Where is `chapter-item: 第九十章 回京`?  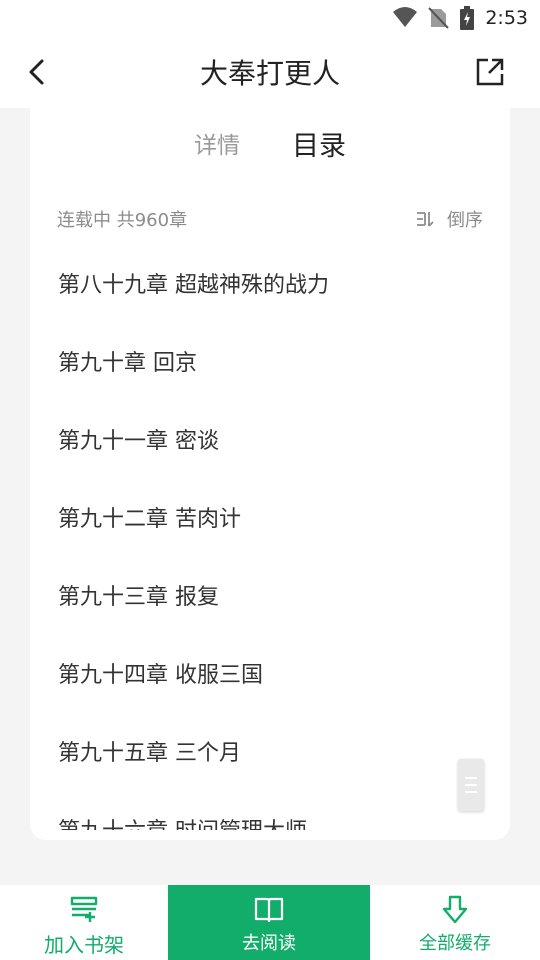
chapter-item: 第九十章 回京 is located at coordinates (127, 361).